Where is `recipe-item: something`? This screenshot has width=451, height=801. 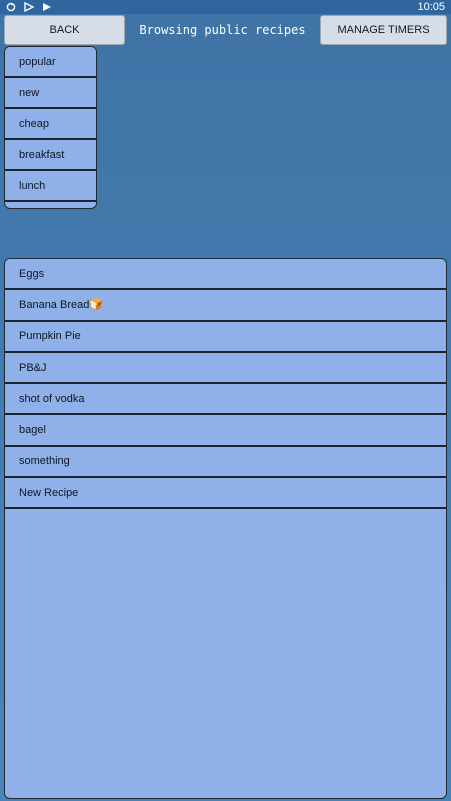 recipe-item: something is located at coordinates (225, 462).